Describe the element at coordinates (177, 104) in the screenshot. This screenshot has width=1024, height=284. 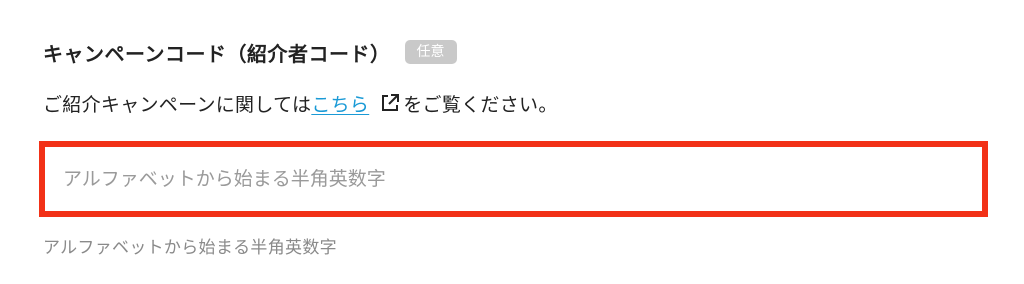
I see `help-text-prefix: ご紹介キャンペーンに関しては` at that location.